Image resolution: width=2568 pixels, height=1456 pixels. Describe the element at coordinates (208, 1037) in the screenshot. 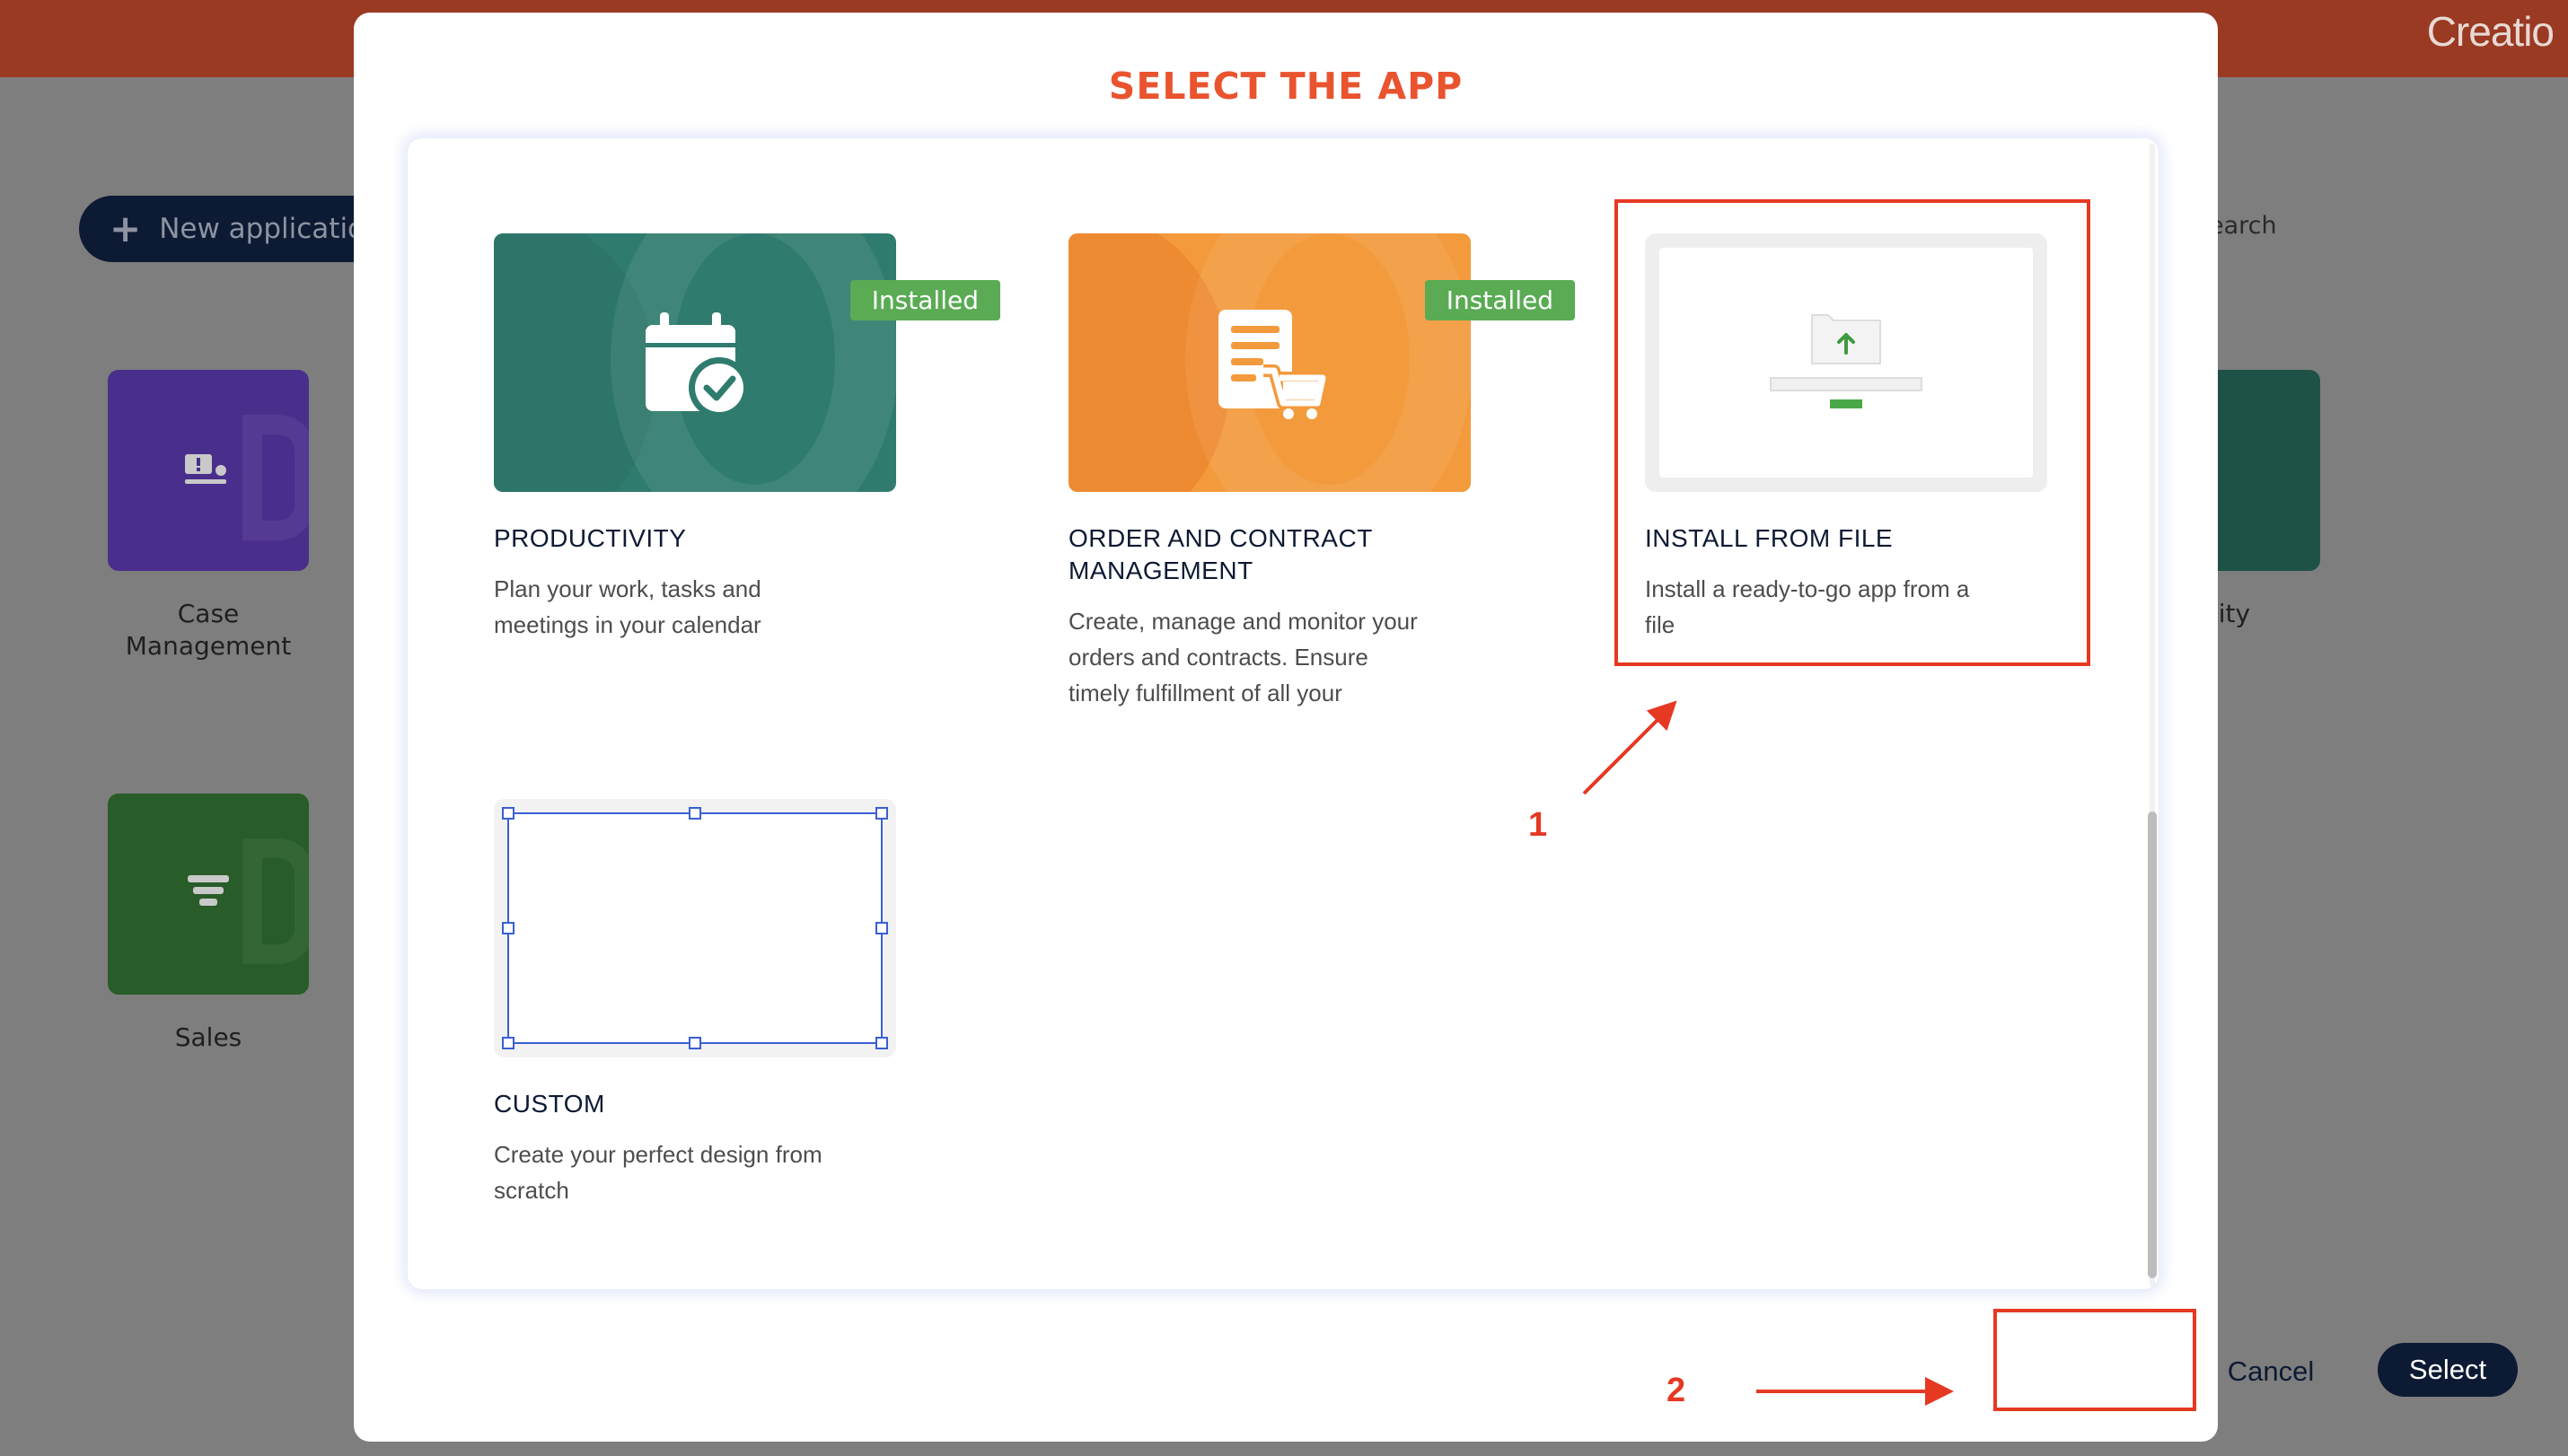

I see `tile-label-sales: Sales` at that location.